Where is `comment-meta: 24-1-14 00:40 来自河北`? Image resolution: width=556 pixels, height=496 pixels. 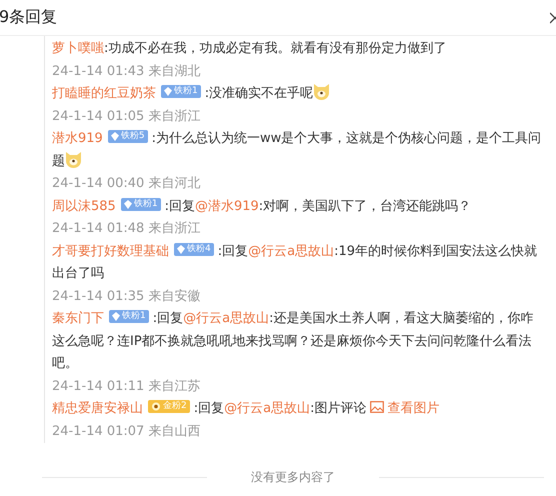
comment-meta: 24-1-14 00:40 来自河北 is located at coordinates (127, 184).